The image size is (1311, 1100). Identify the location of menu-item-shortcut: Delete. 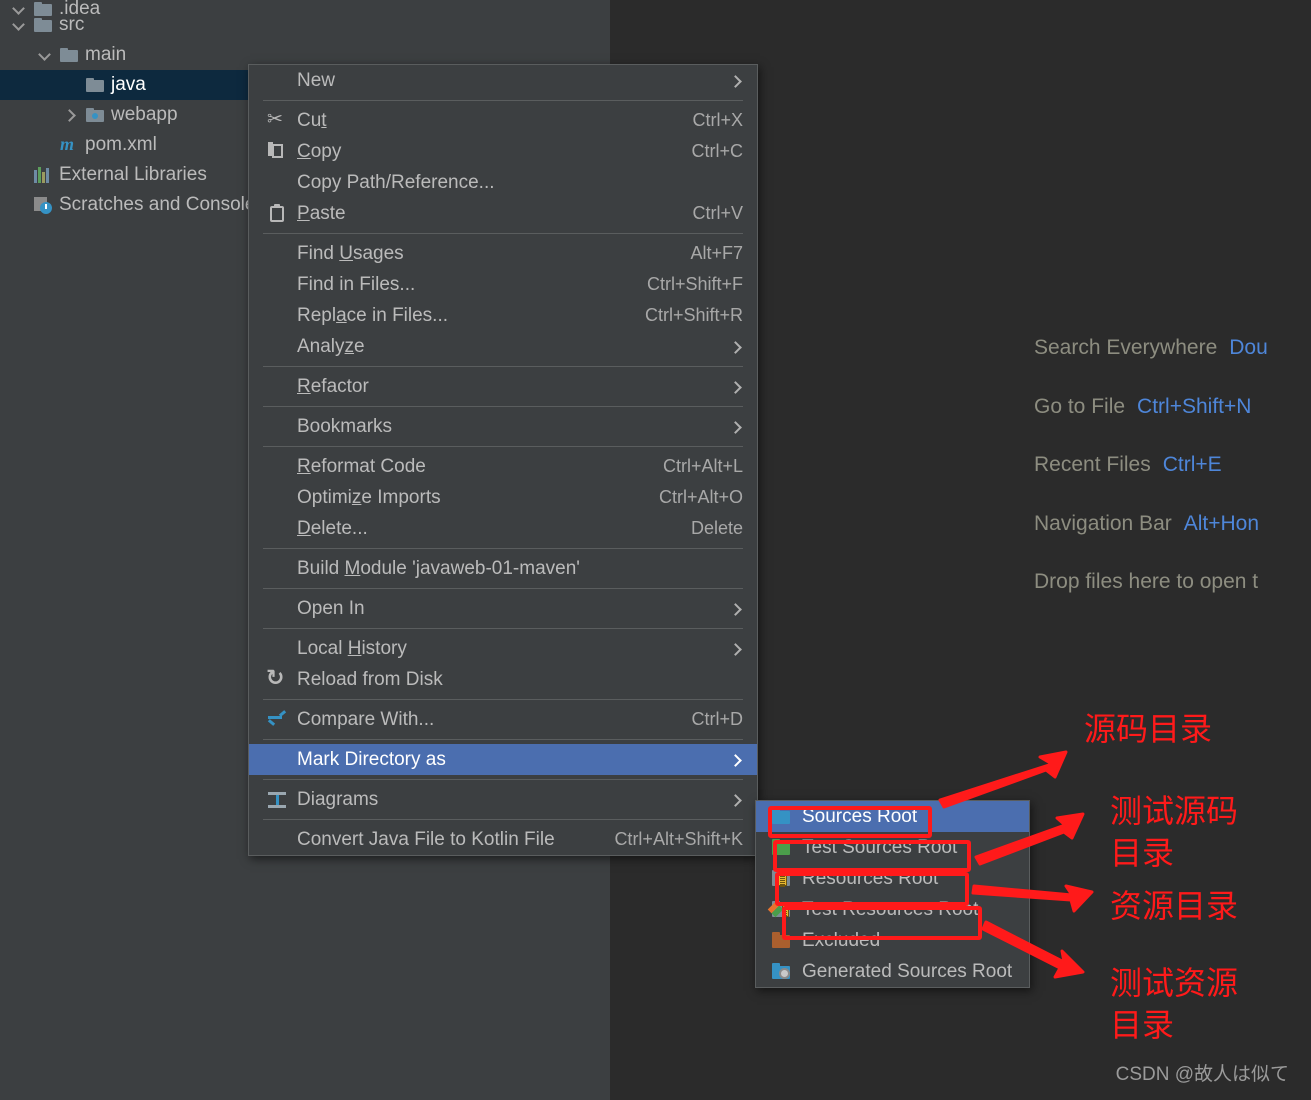
(716, 528).